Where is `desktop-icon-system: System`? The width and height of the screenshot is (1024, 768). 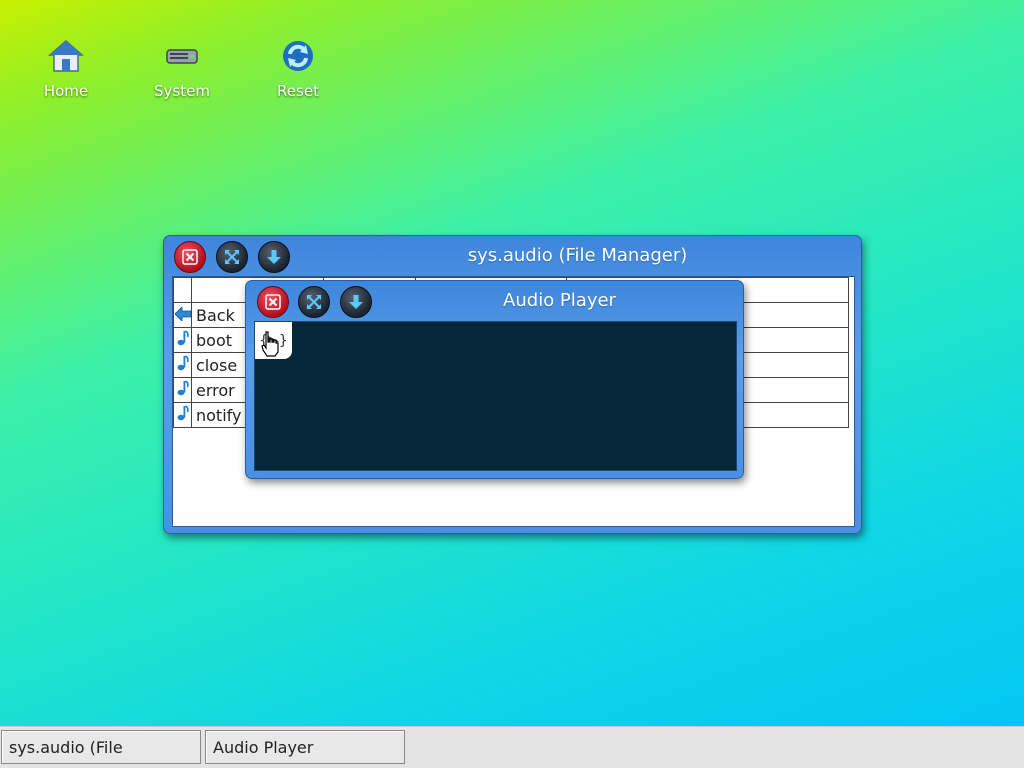
desktop-icon-system: System is located at coordinates (182, 69).